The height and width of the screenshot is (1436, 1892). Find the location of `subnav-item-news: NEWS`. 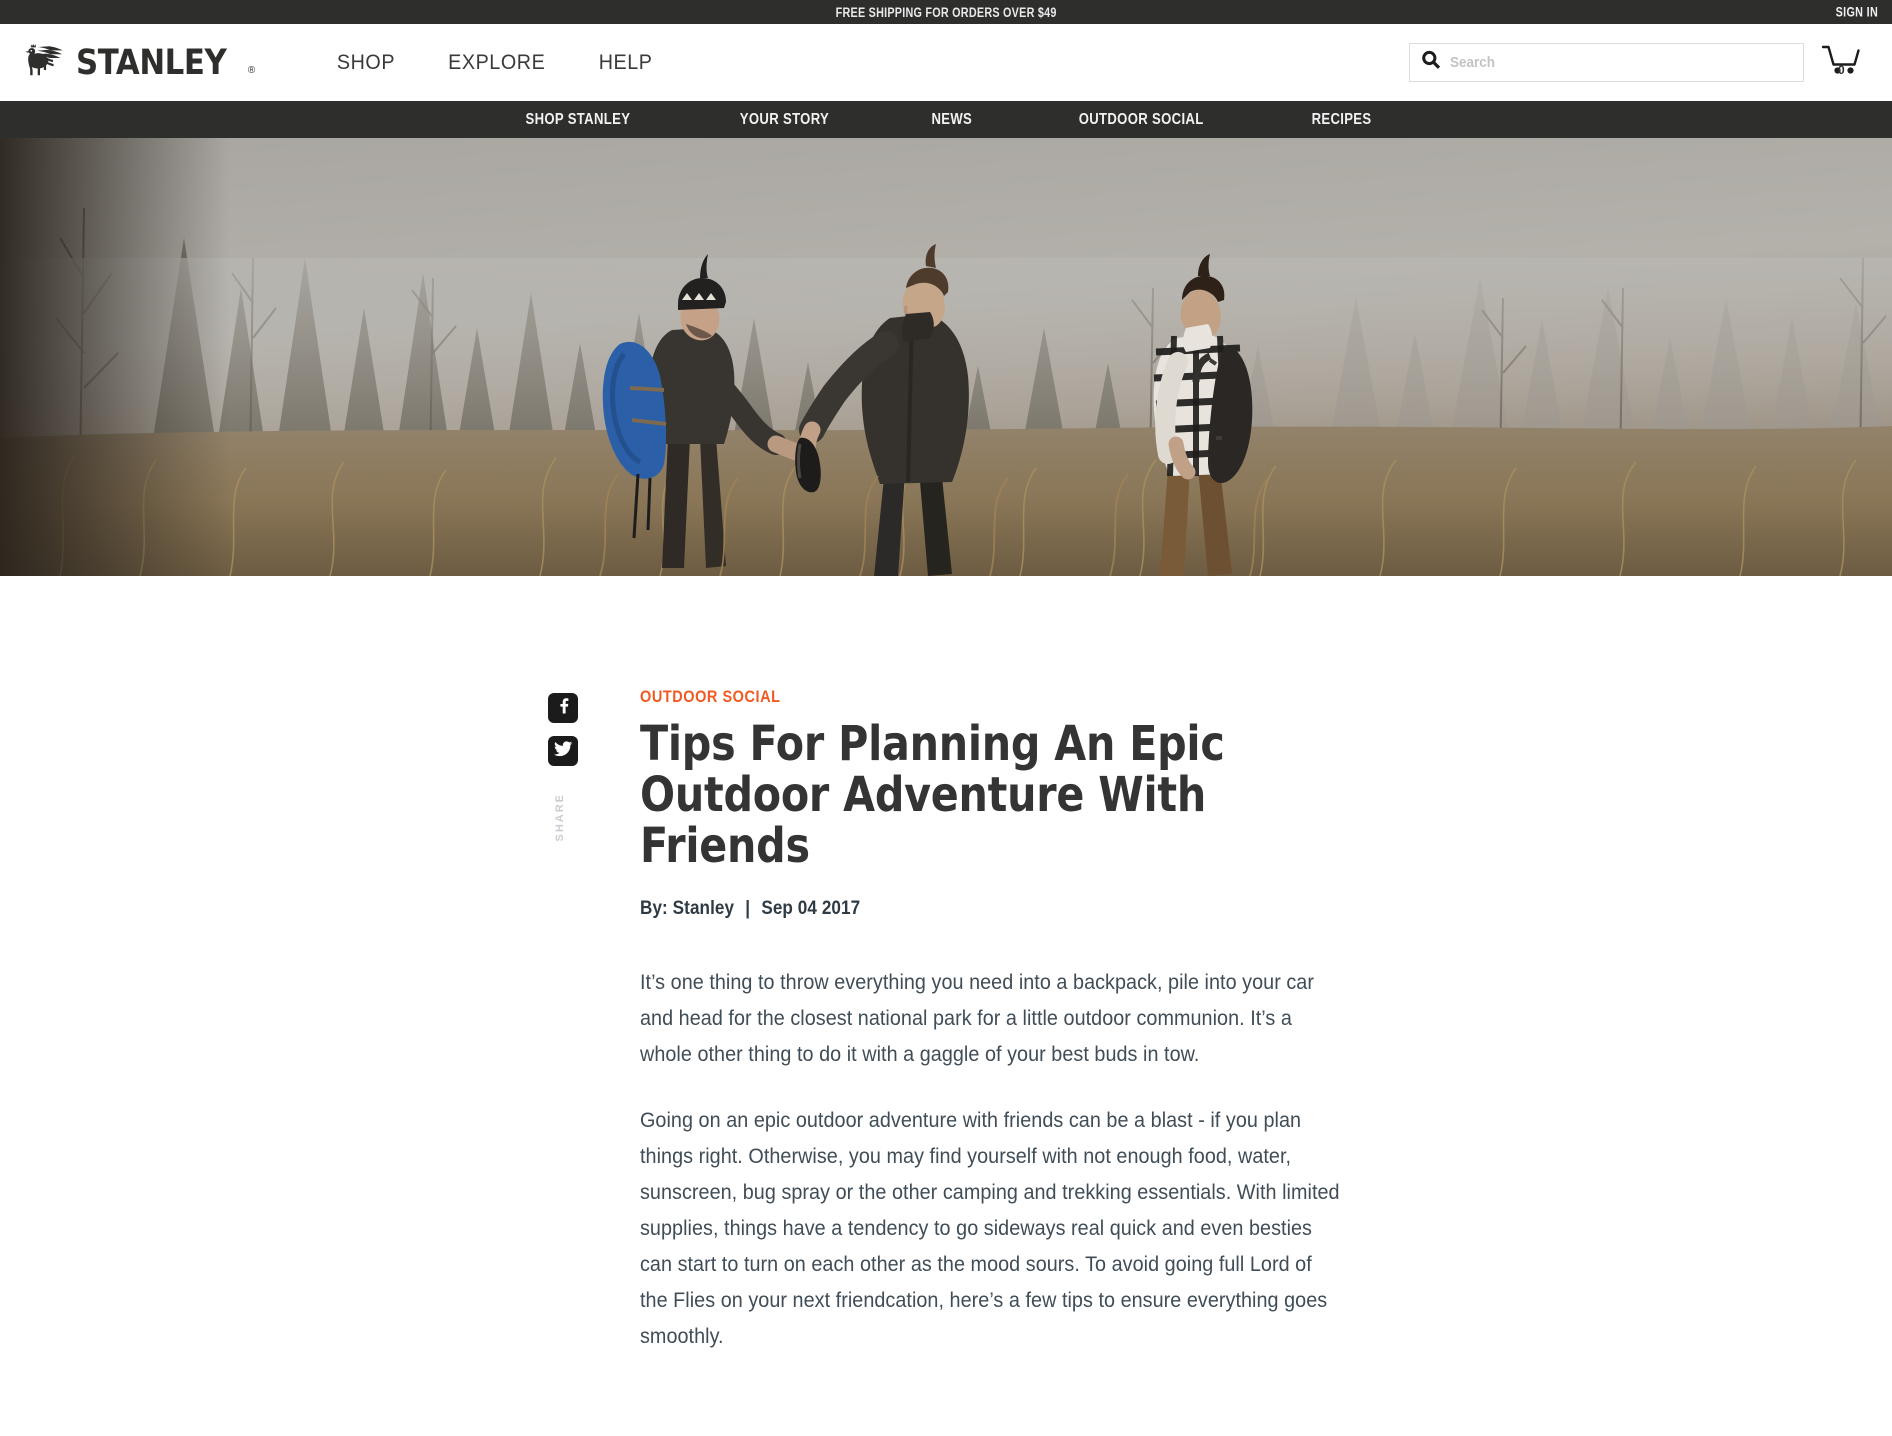

subnav-item-news: NEWS is located at coordinates (951, 120).